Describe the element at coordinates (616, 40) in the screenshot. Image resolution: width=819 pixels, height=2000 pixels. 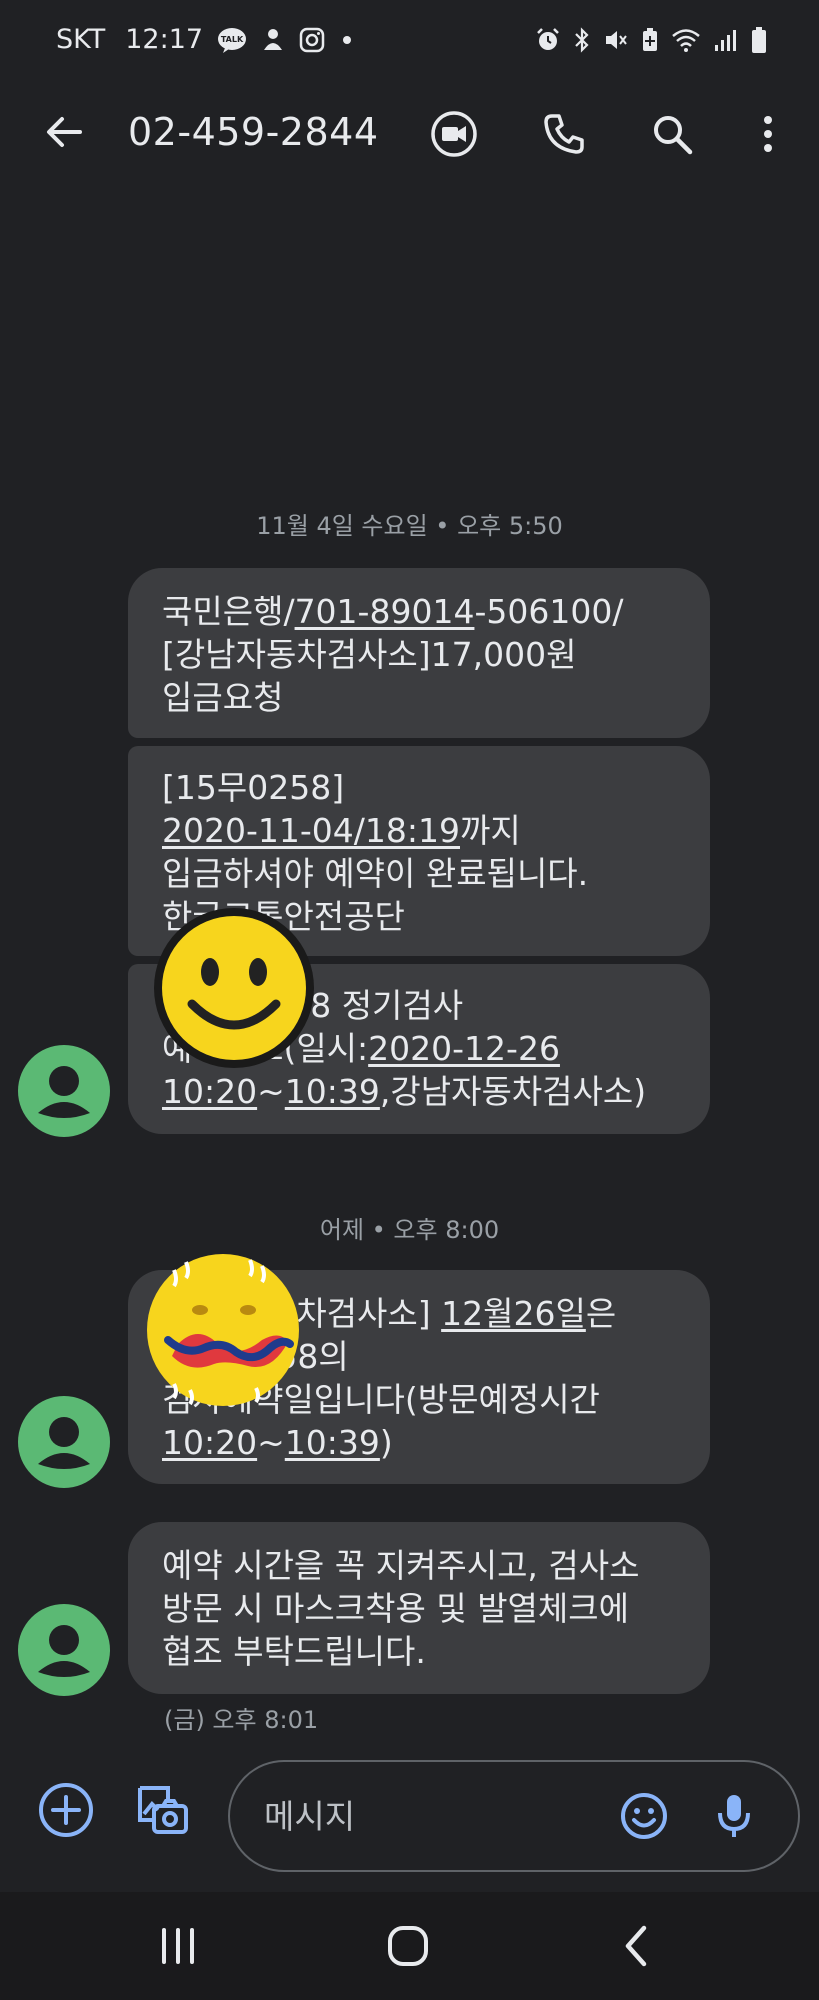
I see `mute-icon` at that location.